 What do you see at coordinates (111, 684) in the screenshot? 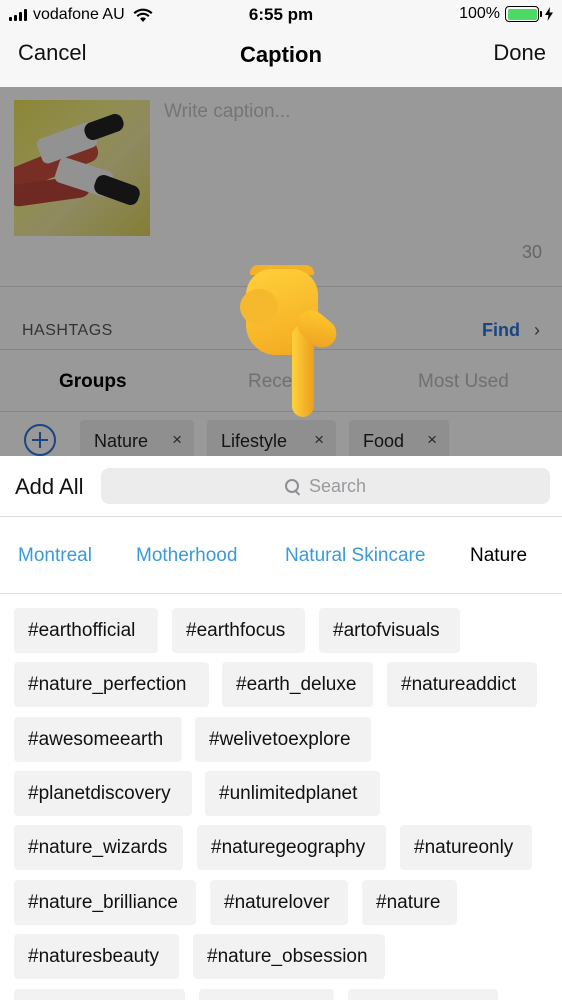
I see `hashtag-chip: #nature_perfection` at bounding box center [111, 684].